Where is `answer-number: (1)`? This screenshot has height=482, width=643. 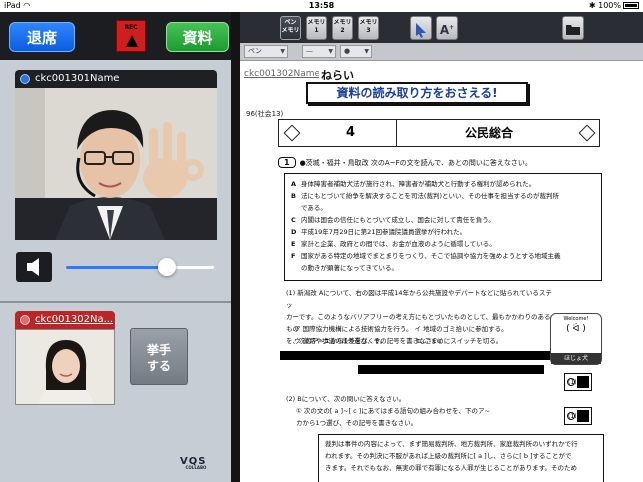 answer-number: (1) is located at coordinates (572, 382).